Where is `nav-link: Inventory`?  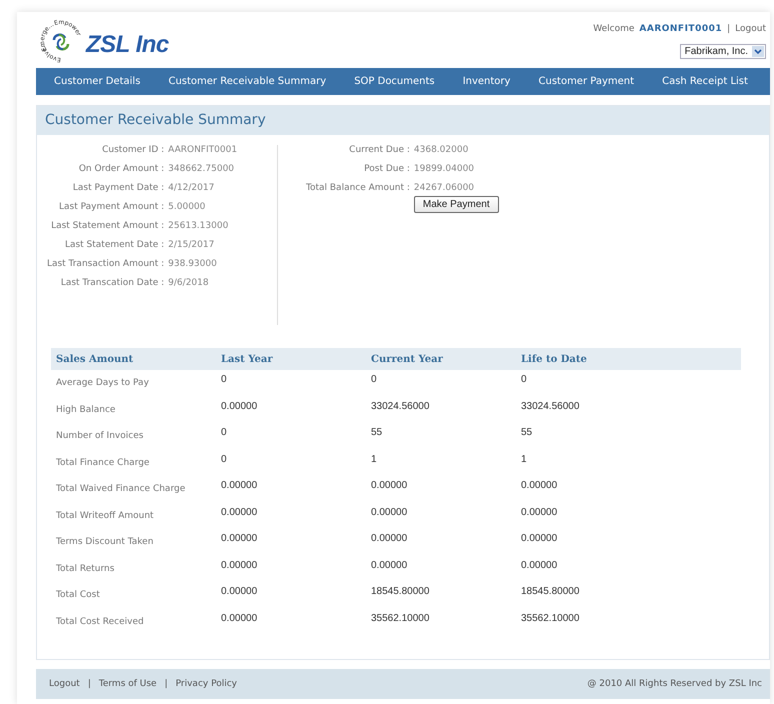 nav-link: Inventory is located at coordinates (486, 81).